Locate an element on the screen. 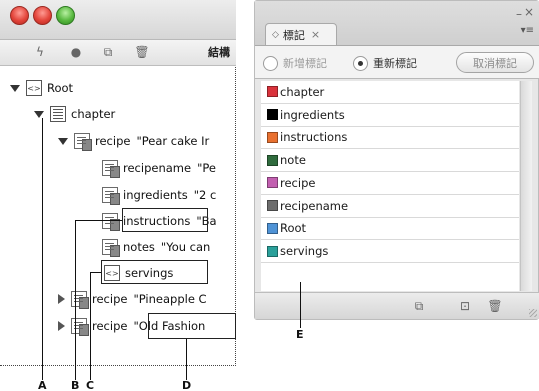 This screenshot has width=539, height=391. tag-name: recipename is located at coordinates (314, 205).